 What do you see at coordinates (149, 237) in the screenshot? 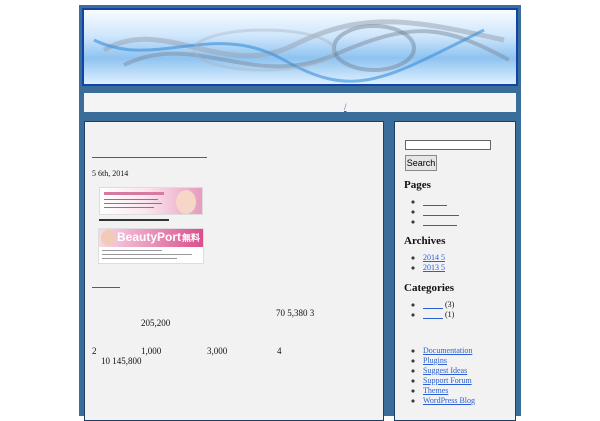
I see `screenshot-brand: BeautyPort` at bounding box center [149, 237].